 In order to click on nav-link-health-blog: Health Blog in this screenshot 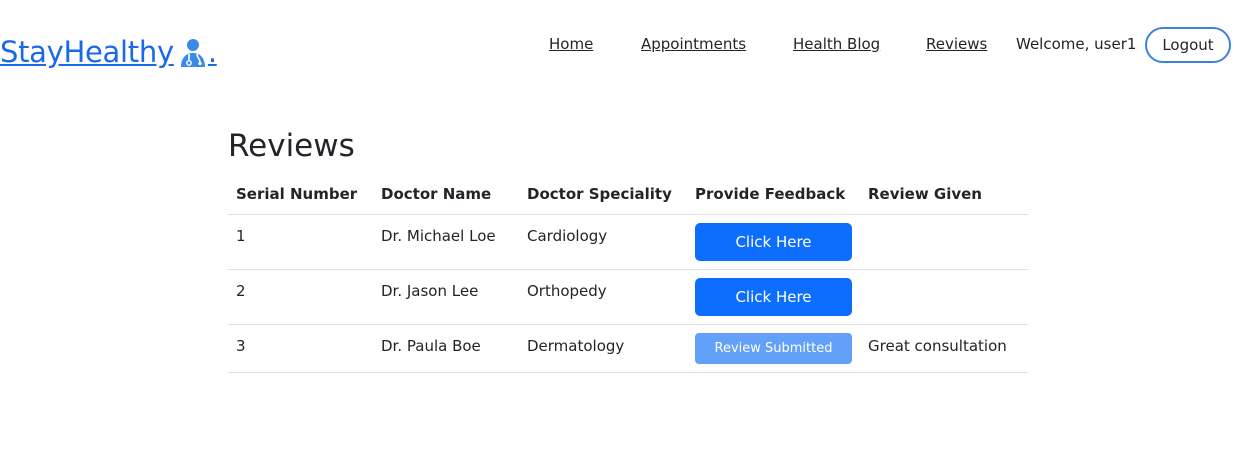, I will do `click(836, 44)`.